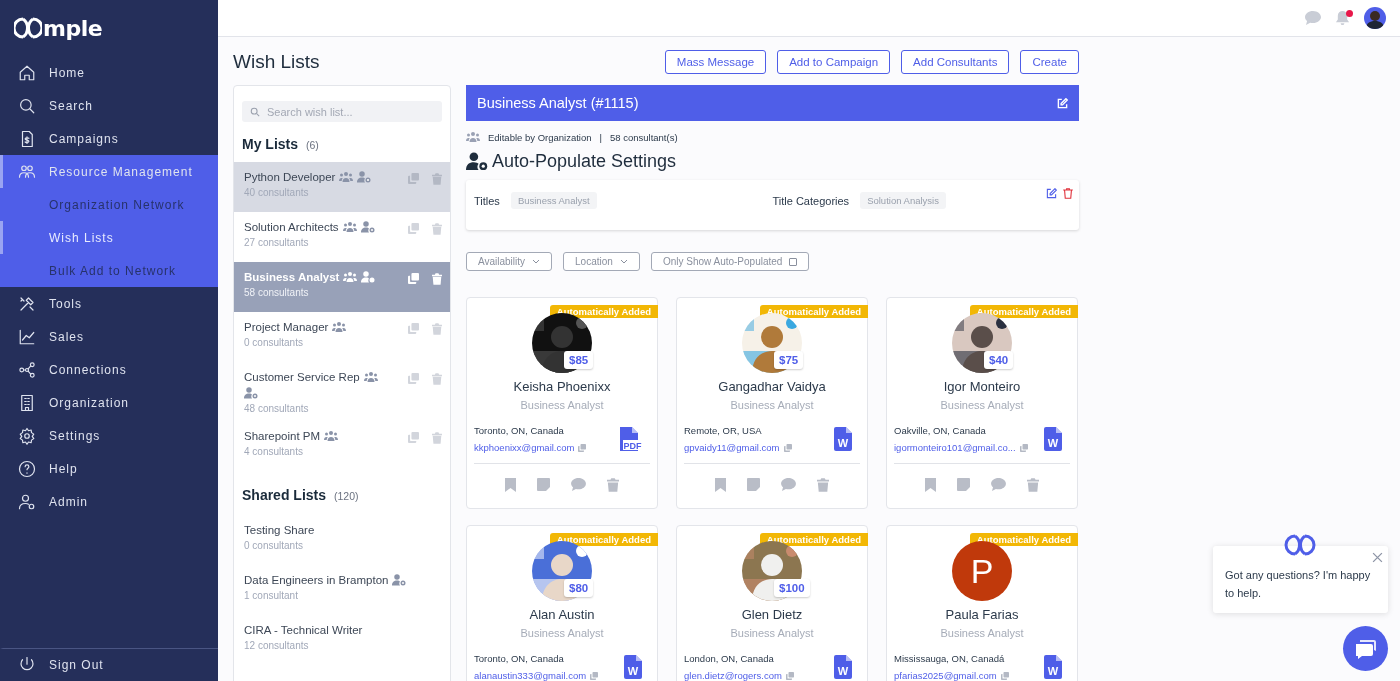 The width and height of the screenshot is (1400, 681). Describe the element at coordinates (28, 28) in the screenshot. I see `logo-icon` at that location.